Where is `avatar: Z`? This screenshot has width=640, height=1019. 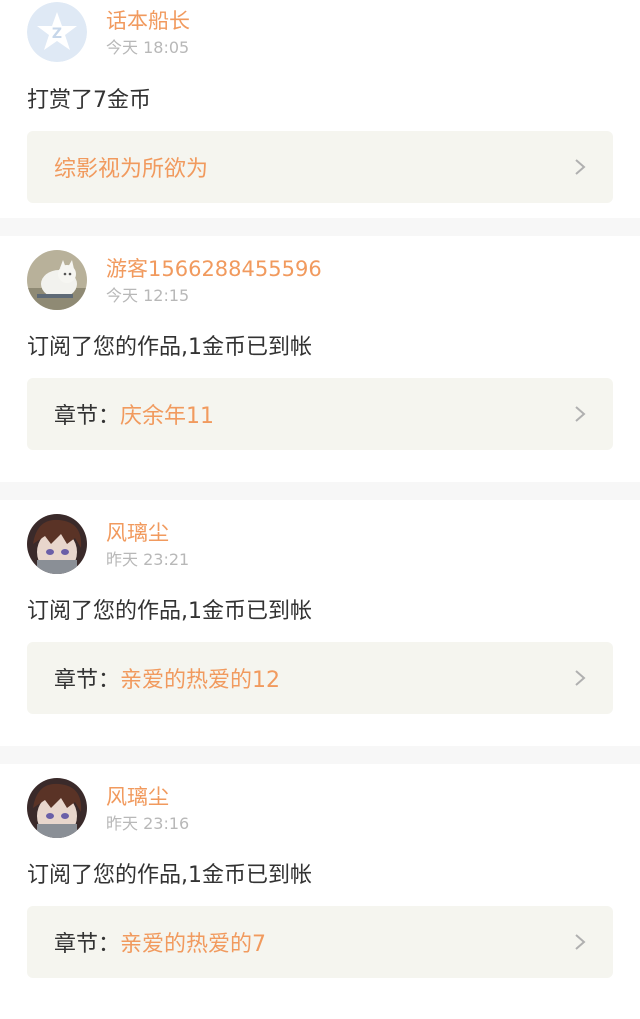
avatar: Z is located at coordinates (57, 32).